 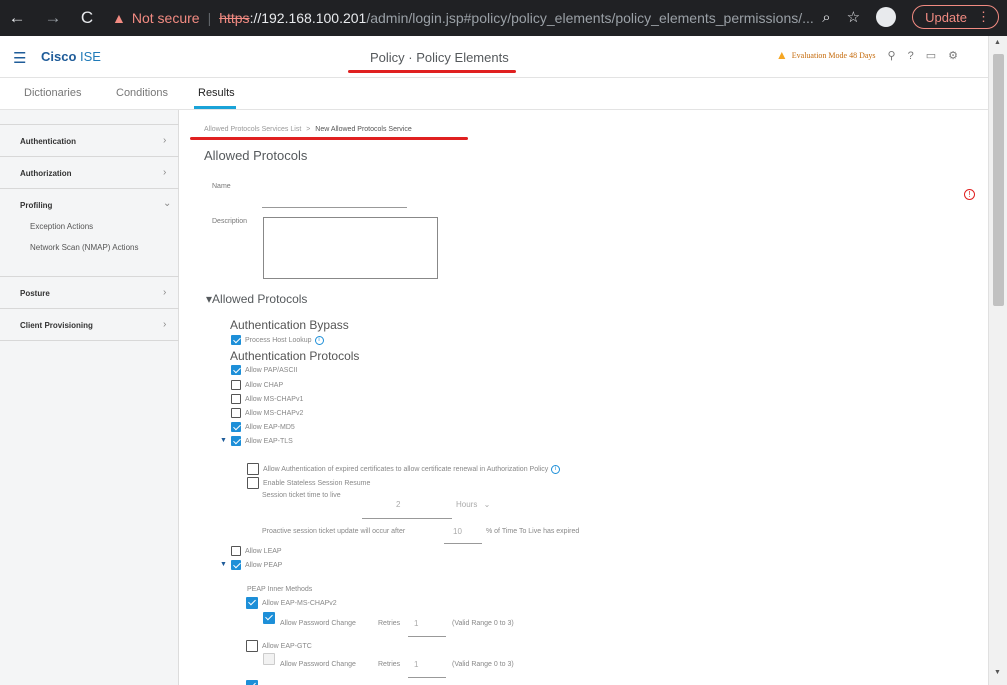 I want to click on leap-row: Allow LEAP, so click(x=256, y=551).